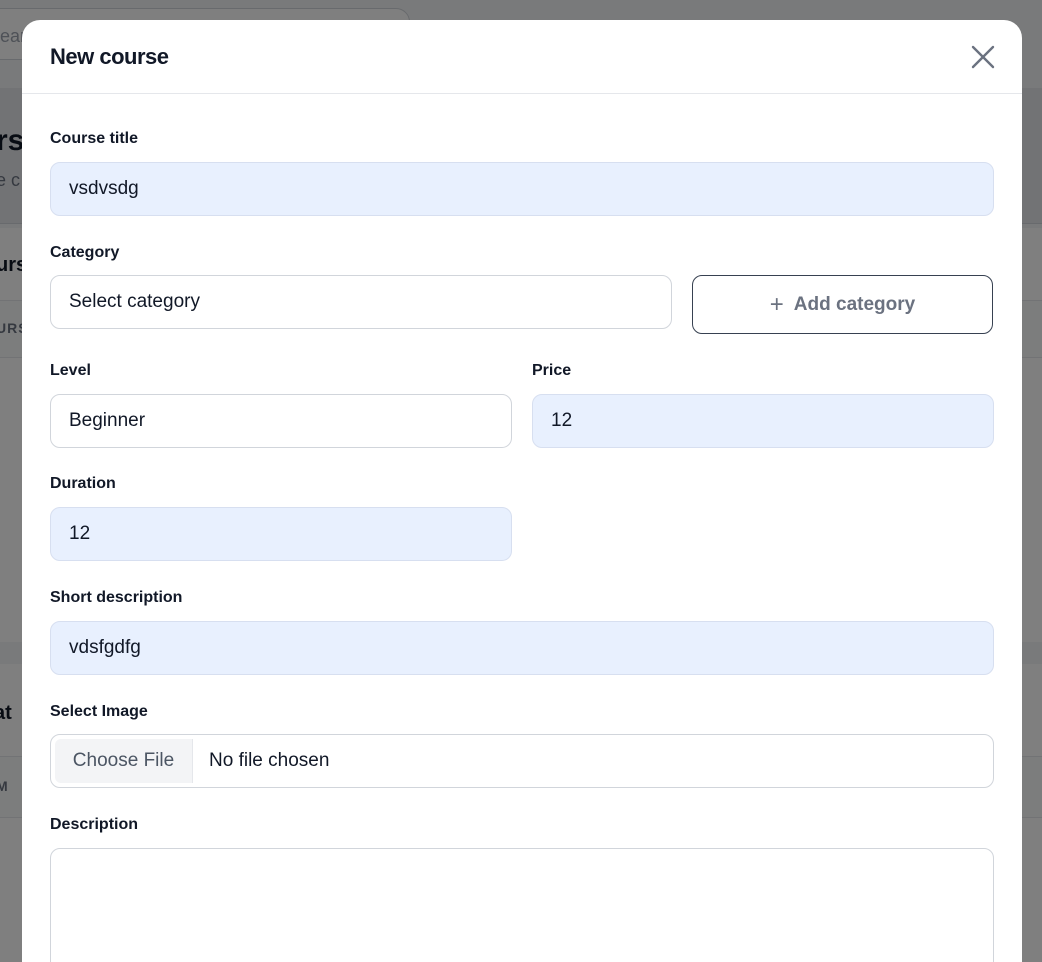 The image size is (1042, 962). I want to click on add-category-button: + Add category, so click(842, 304).